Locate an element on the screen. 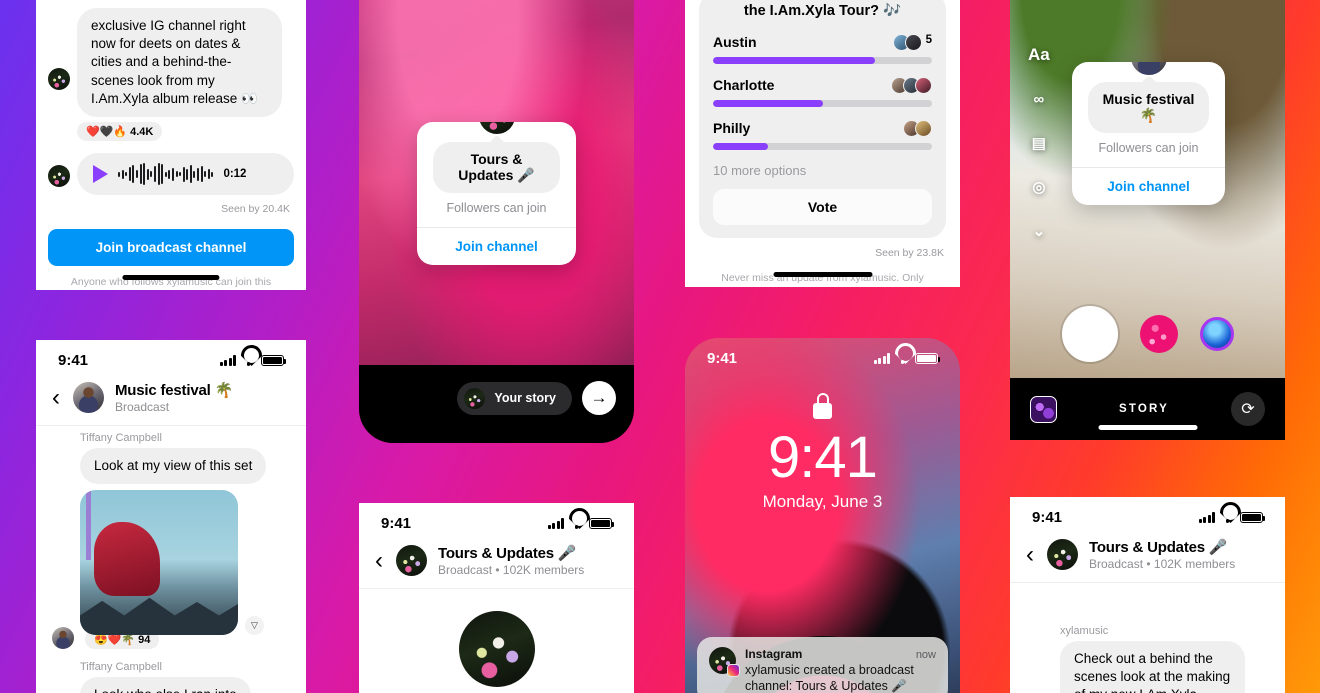  instagram-icon is located at coordinates (733, 670).